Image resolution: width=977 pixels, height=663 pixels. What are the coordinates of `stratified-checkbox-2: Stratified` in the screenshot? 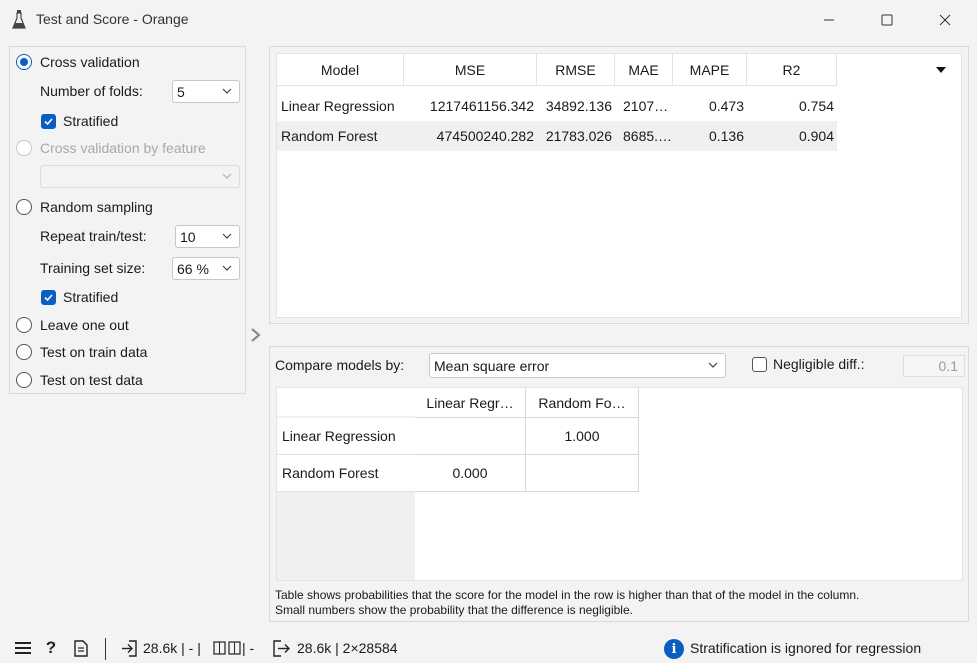 It's located at (79, 297).